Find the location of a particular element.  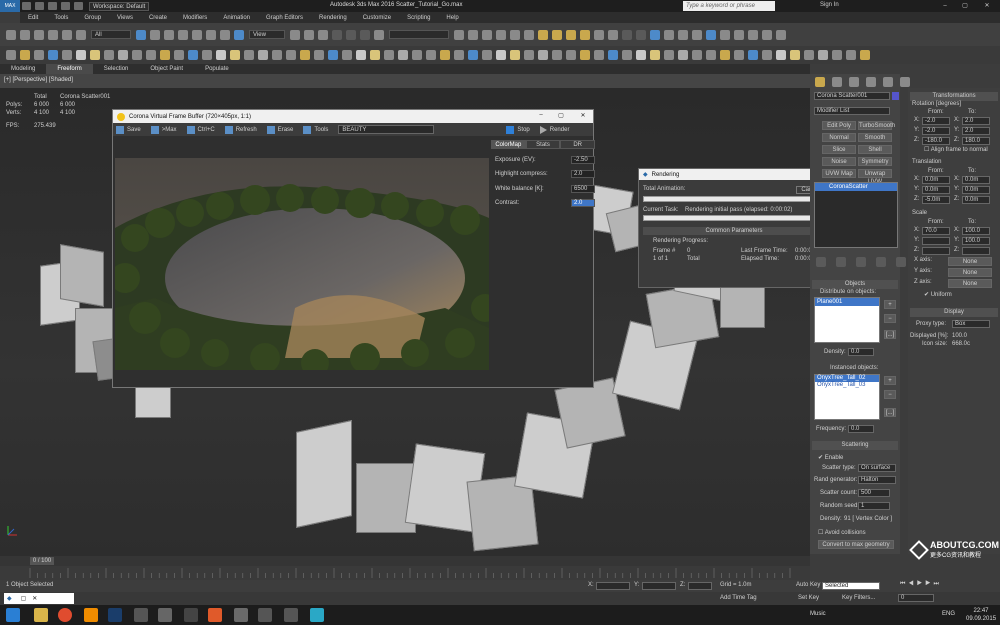

vfb-stop-button: Stop is located at coordinates (518, 129).